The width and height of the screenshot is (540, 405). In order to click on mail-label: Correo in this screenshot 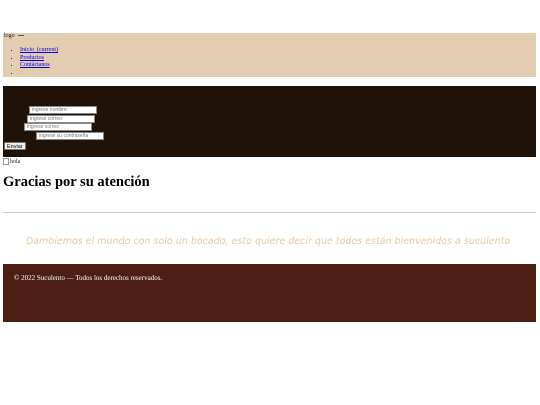, I will do `click(11, 118)`.